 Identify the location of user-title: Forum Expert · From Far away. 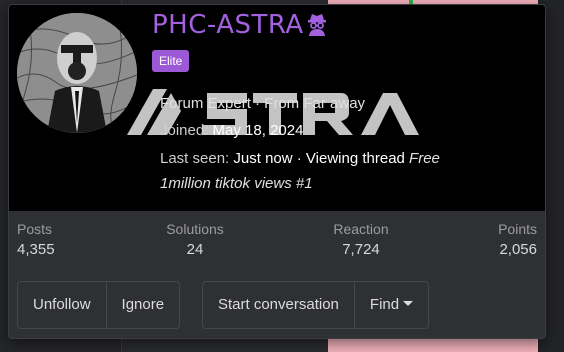
(263, 103).